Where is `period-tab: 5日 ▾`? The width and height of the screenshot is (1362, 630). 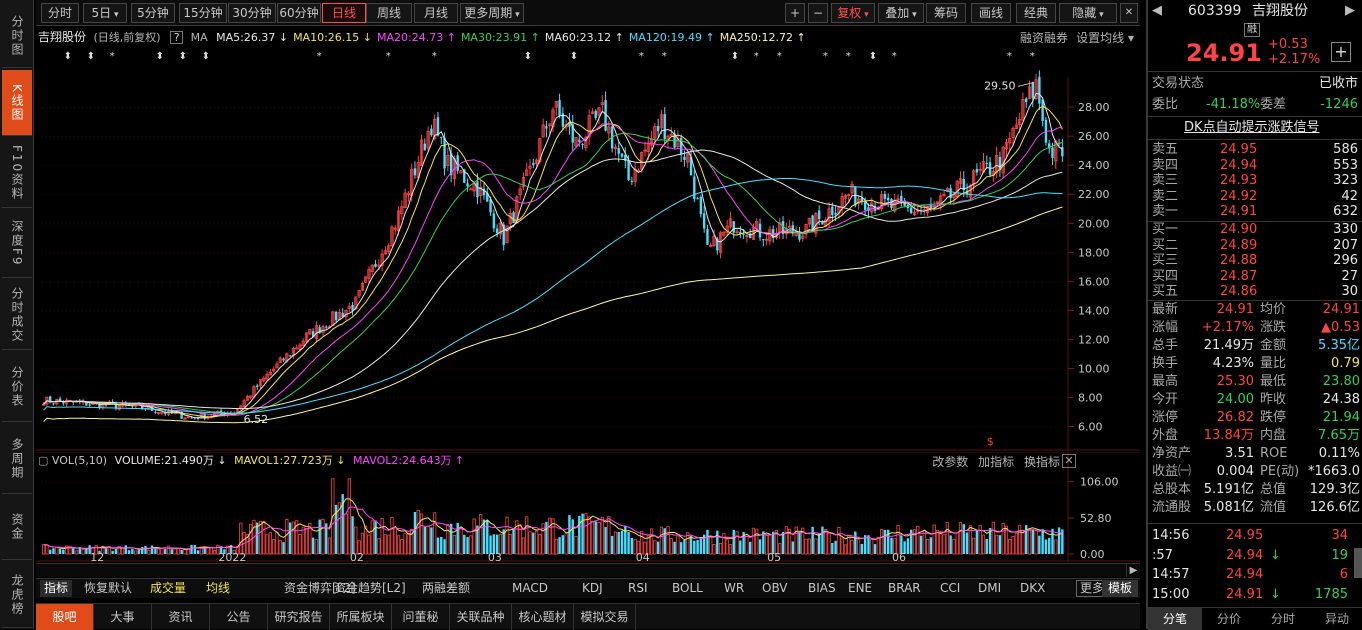
period-tab: 5日 ▾ is located at coordinates (105, 13).